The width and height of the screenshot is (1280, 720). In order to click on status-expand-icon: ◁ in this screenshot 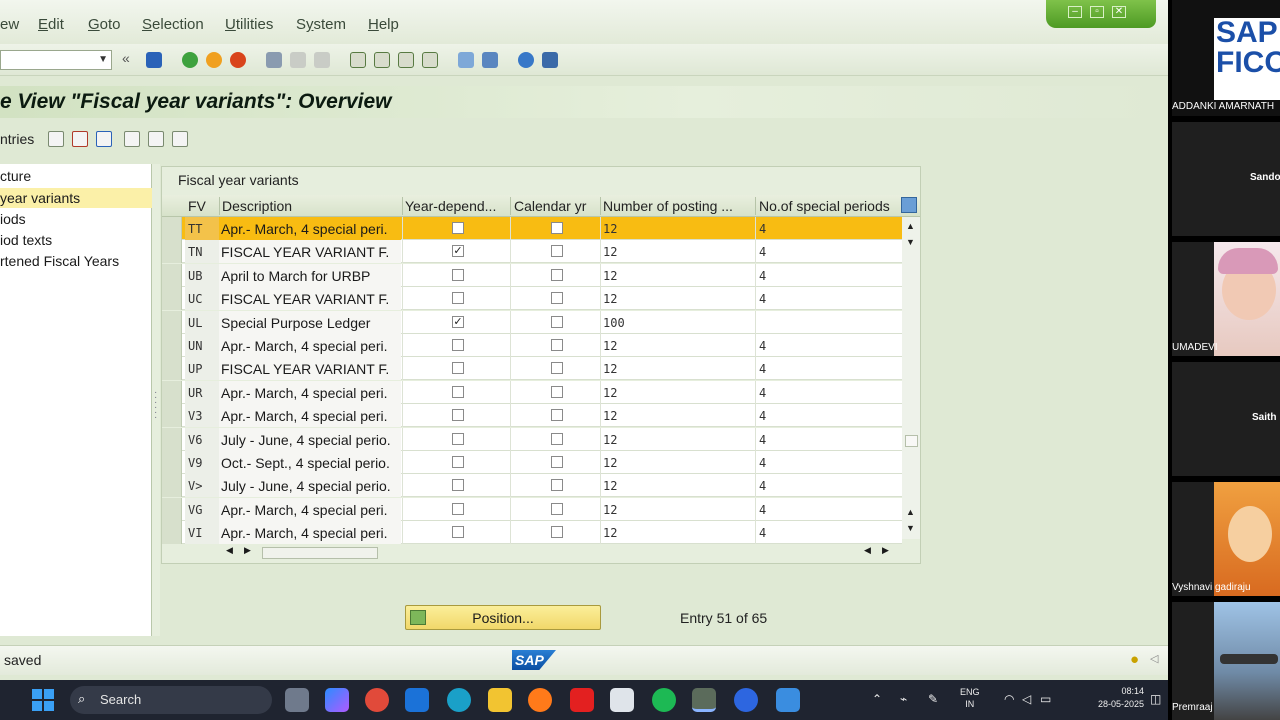, I will do `click(1154, 658)`.